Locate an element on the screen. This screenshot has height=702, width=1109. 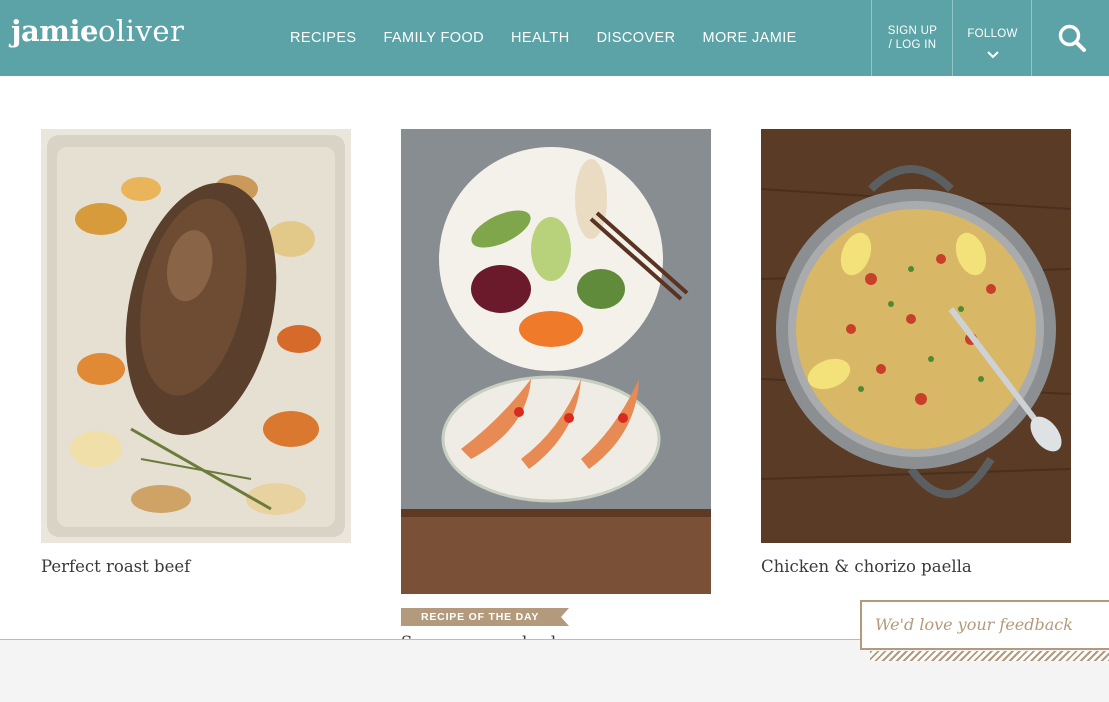
logo-text-oliver: oliver is located at coordinates (141, 31).